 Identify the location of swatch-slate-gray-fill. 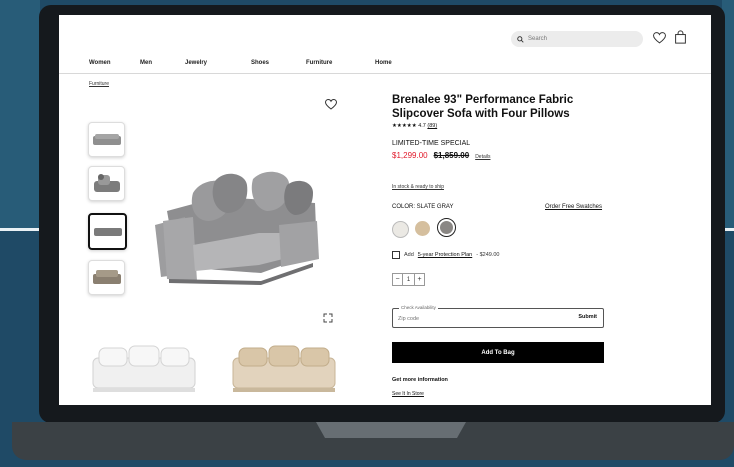
(446, 227).